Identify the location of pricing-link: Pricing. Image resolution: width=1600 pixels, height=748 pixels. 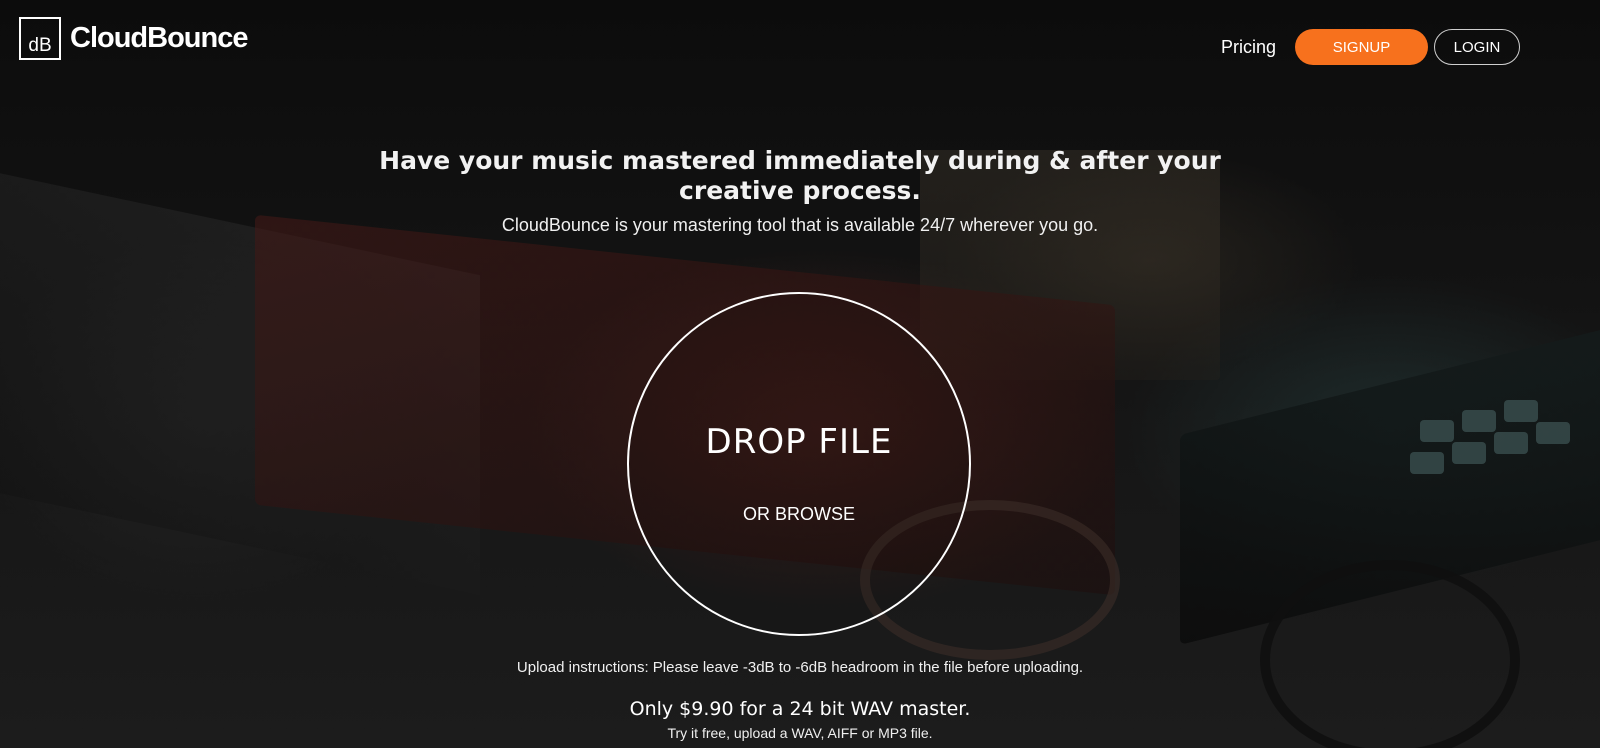
(1248, 47).